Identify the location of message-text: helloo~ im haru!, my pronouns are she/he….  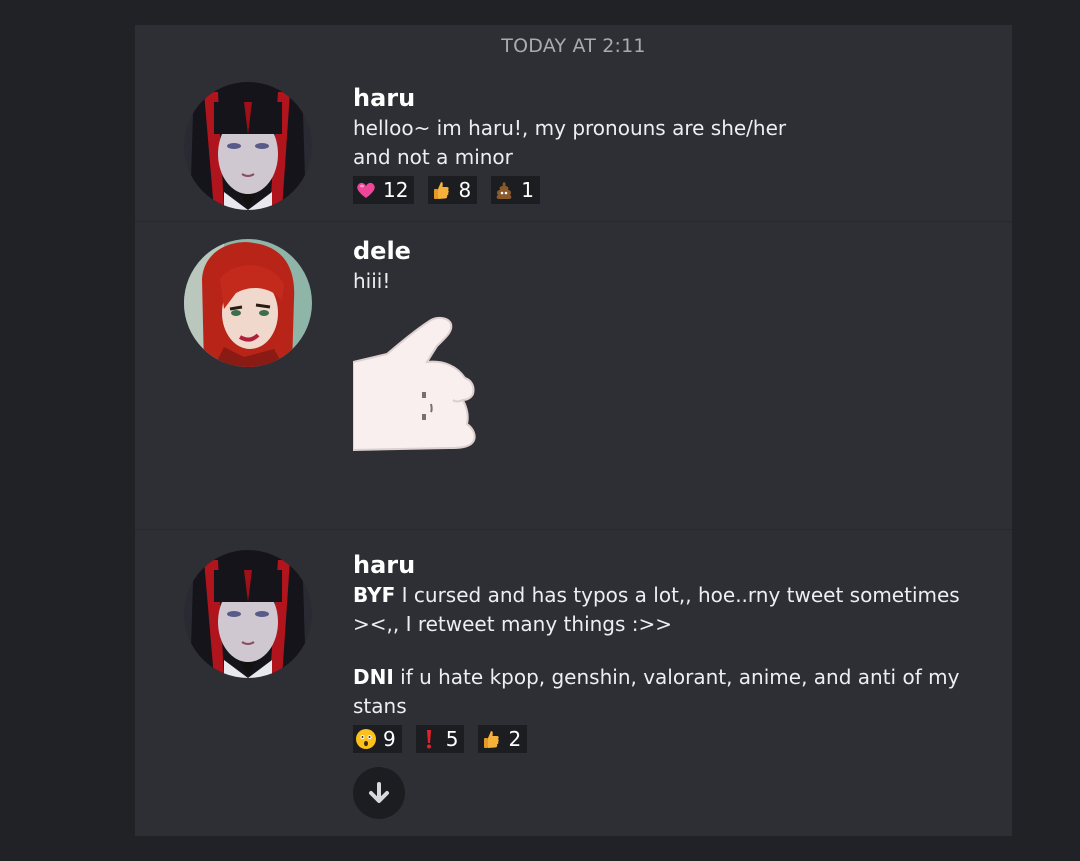
(570, 142).